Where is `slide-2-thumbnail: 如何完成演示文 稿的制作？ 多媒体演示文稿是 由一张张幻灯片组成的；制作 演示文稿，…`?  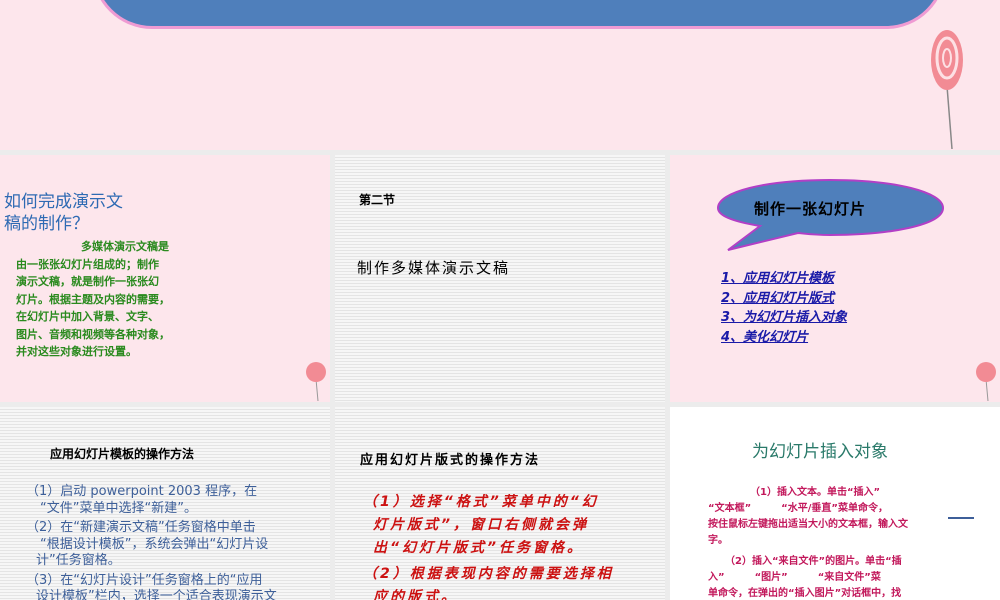
slide-2-thumbnail: 如何完成演示文 稿的制作？ 多媒体演示文稿是 由一张张幻灯片组成的；制作 演示文稿，… is located at coordinates (165, 278).